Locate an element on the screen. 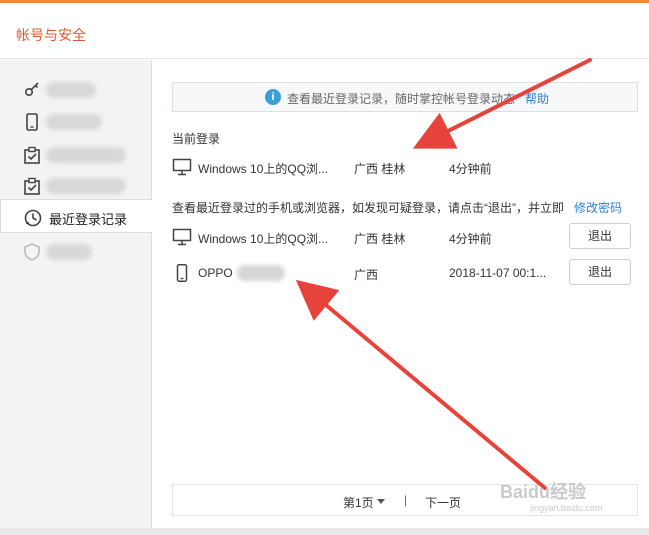 The image size is (649, 535). window-title: 帐号与安全 is located at coordinates (51, 35).